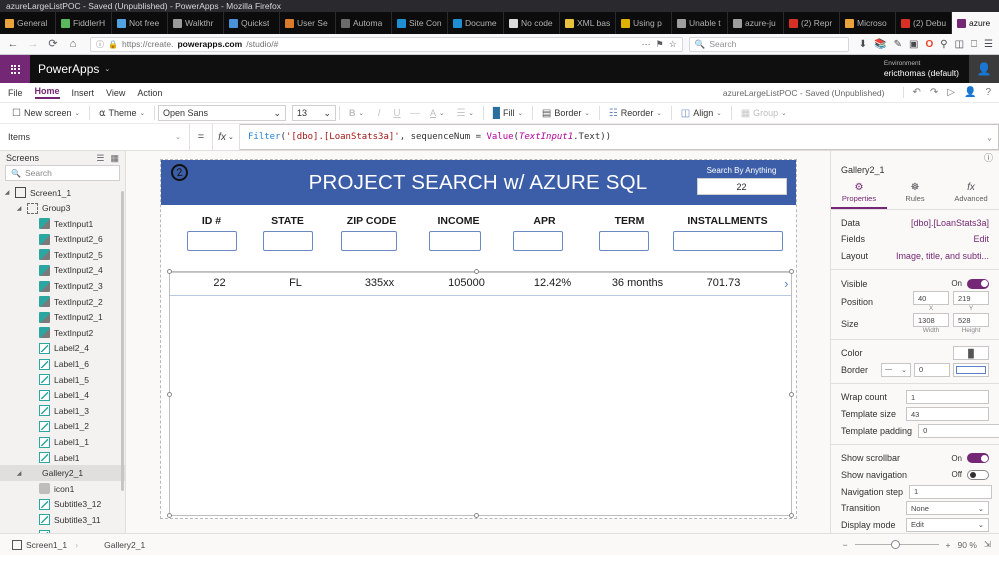 The image size is (999, 562). Describe the element at coordinates (946, 92) in the screenshot. I see `menu-action-icons: ↶ ↷ ▷ 👤 ?` at that location.